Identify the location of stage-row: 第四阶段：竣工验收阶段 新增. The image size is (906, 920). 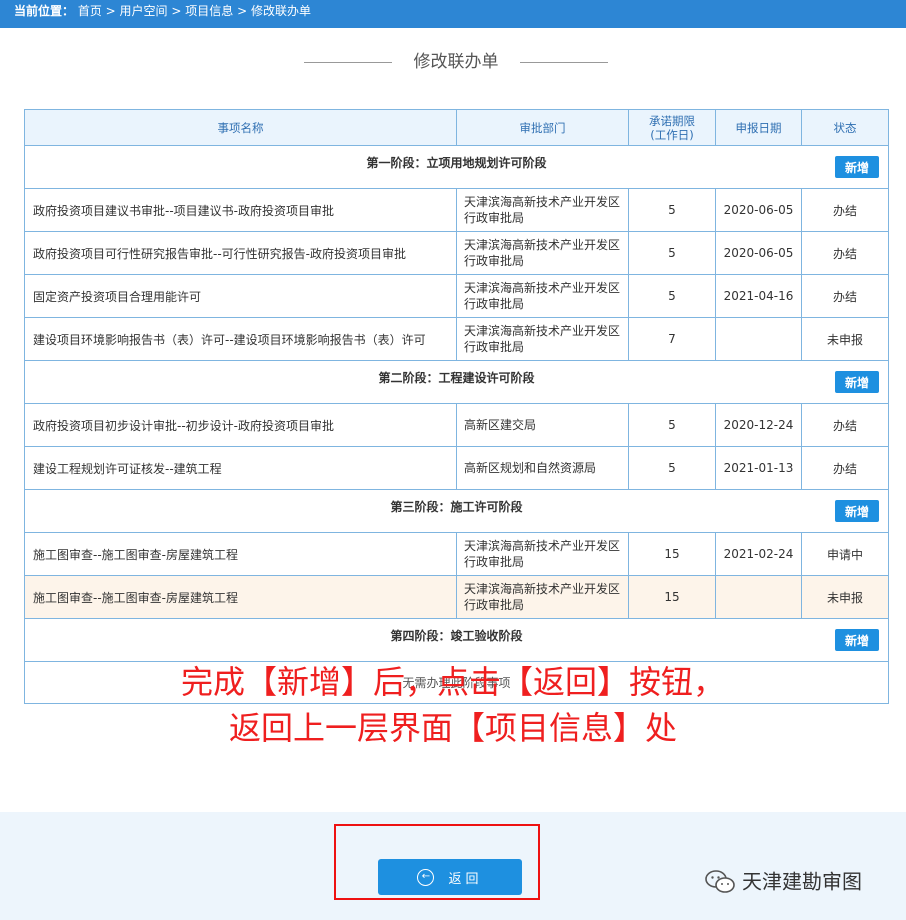
(456, 640).